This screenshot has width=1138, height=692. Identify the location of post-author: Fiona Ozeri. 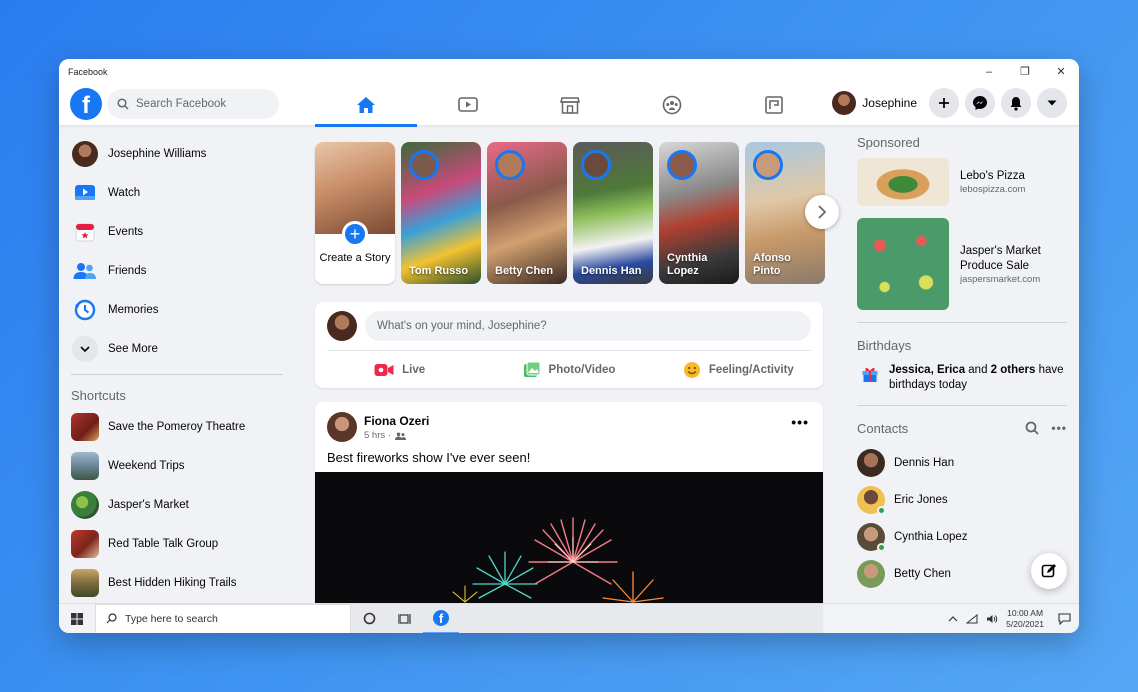
(396, 421).